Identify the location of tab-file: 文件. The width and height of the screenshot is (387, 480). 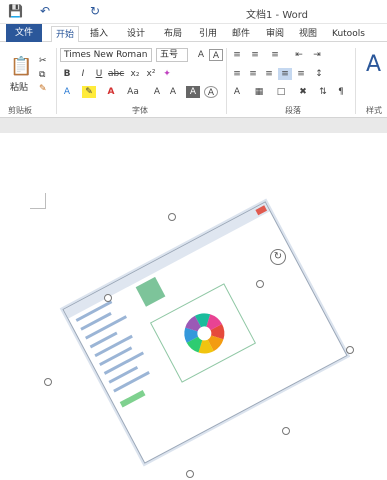
(24, 33).